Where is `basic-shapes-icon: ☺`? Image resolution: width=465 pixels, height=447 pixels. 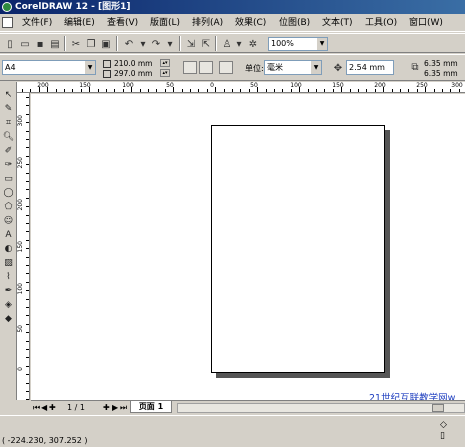 basic-shapes-icon: ☺ is located at coordinates (8, 220).